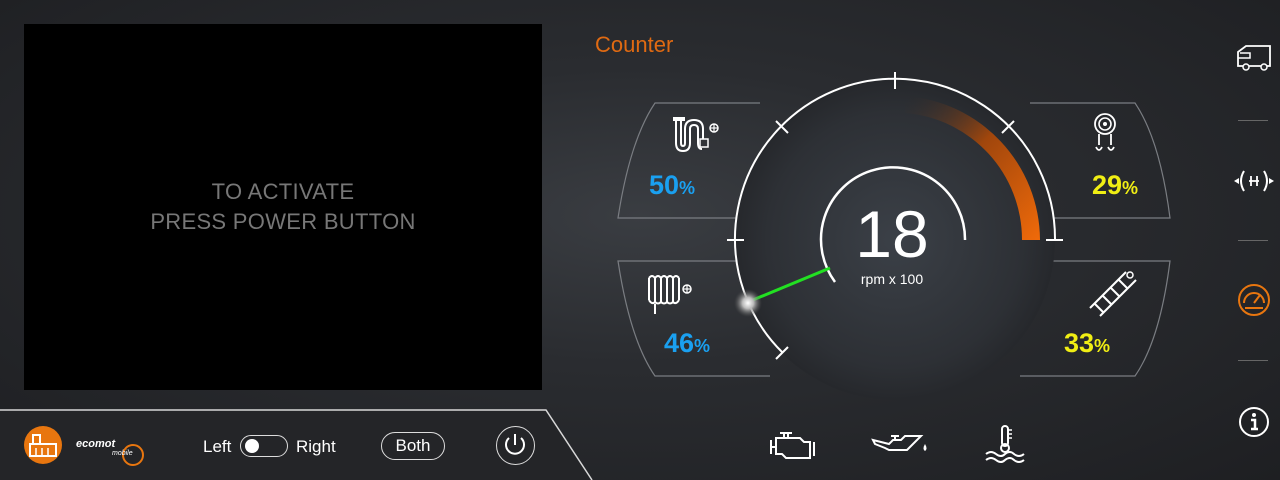 Image resolution: width=1280 pixels, height=480 pixels. I want to click on left-right-toggle, so click(264, 446).